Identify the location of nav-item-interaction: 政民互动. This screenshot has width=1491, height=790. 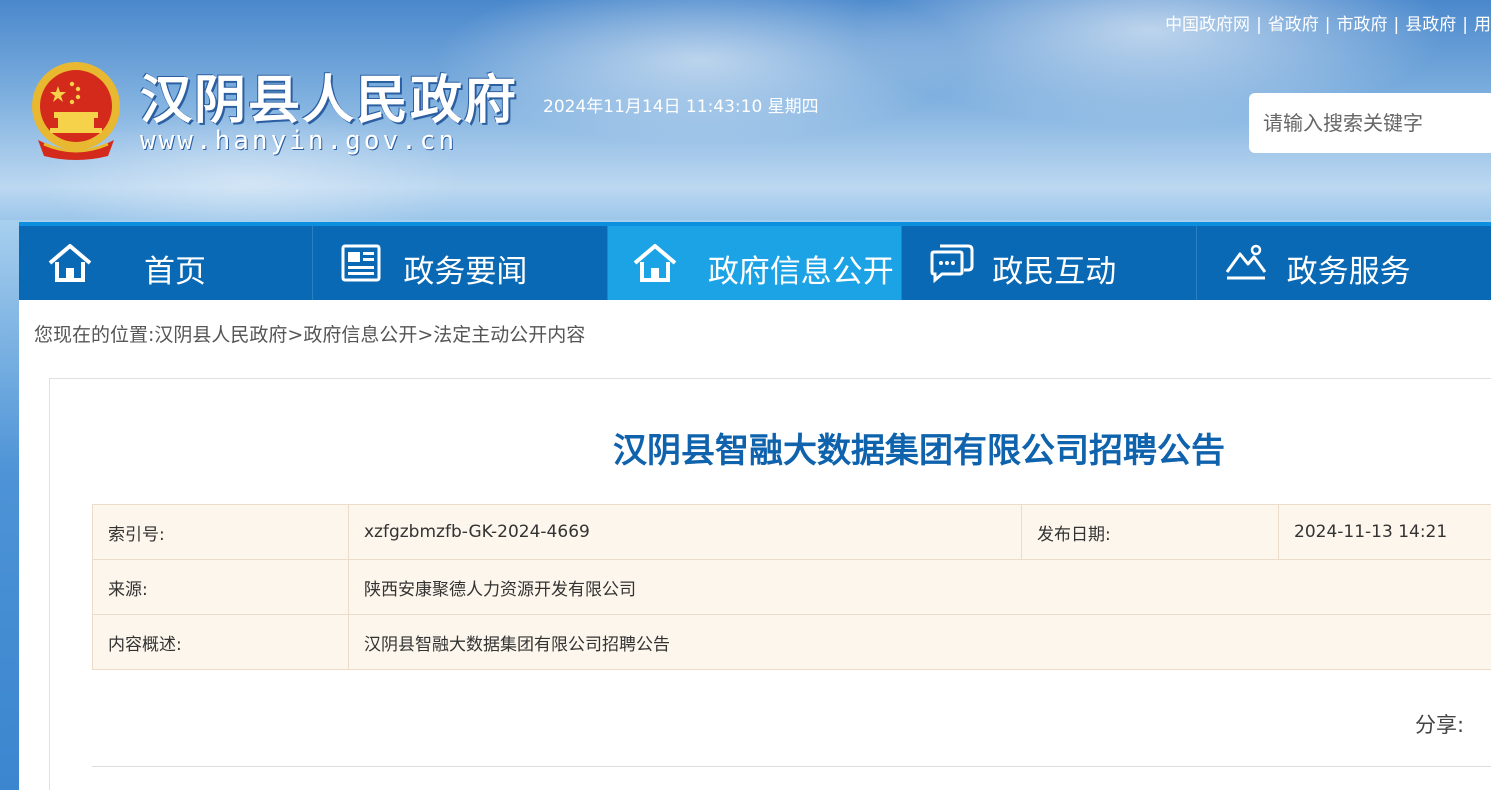
(1049, 263).